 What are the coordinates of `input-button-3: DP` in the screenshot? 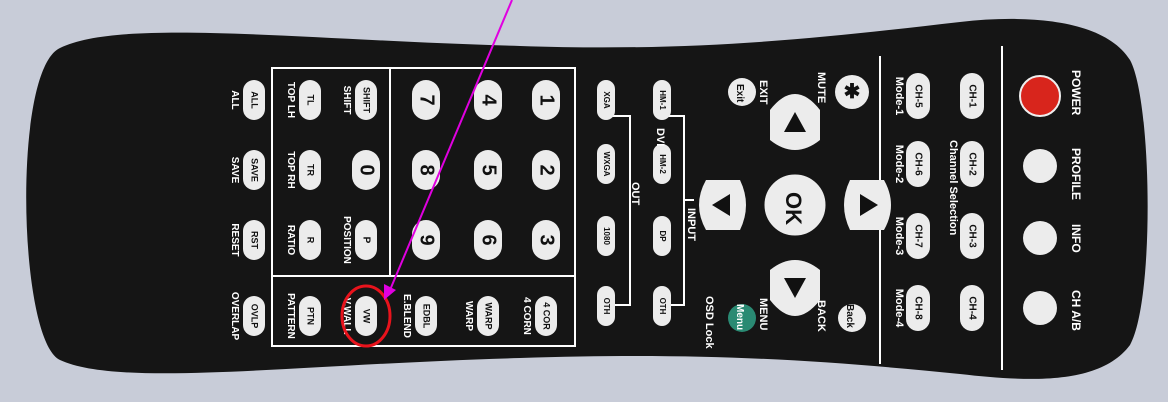 It's located at (662, 236).